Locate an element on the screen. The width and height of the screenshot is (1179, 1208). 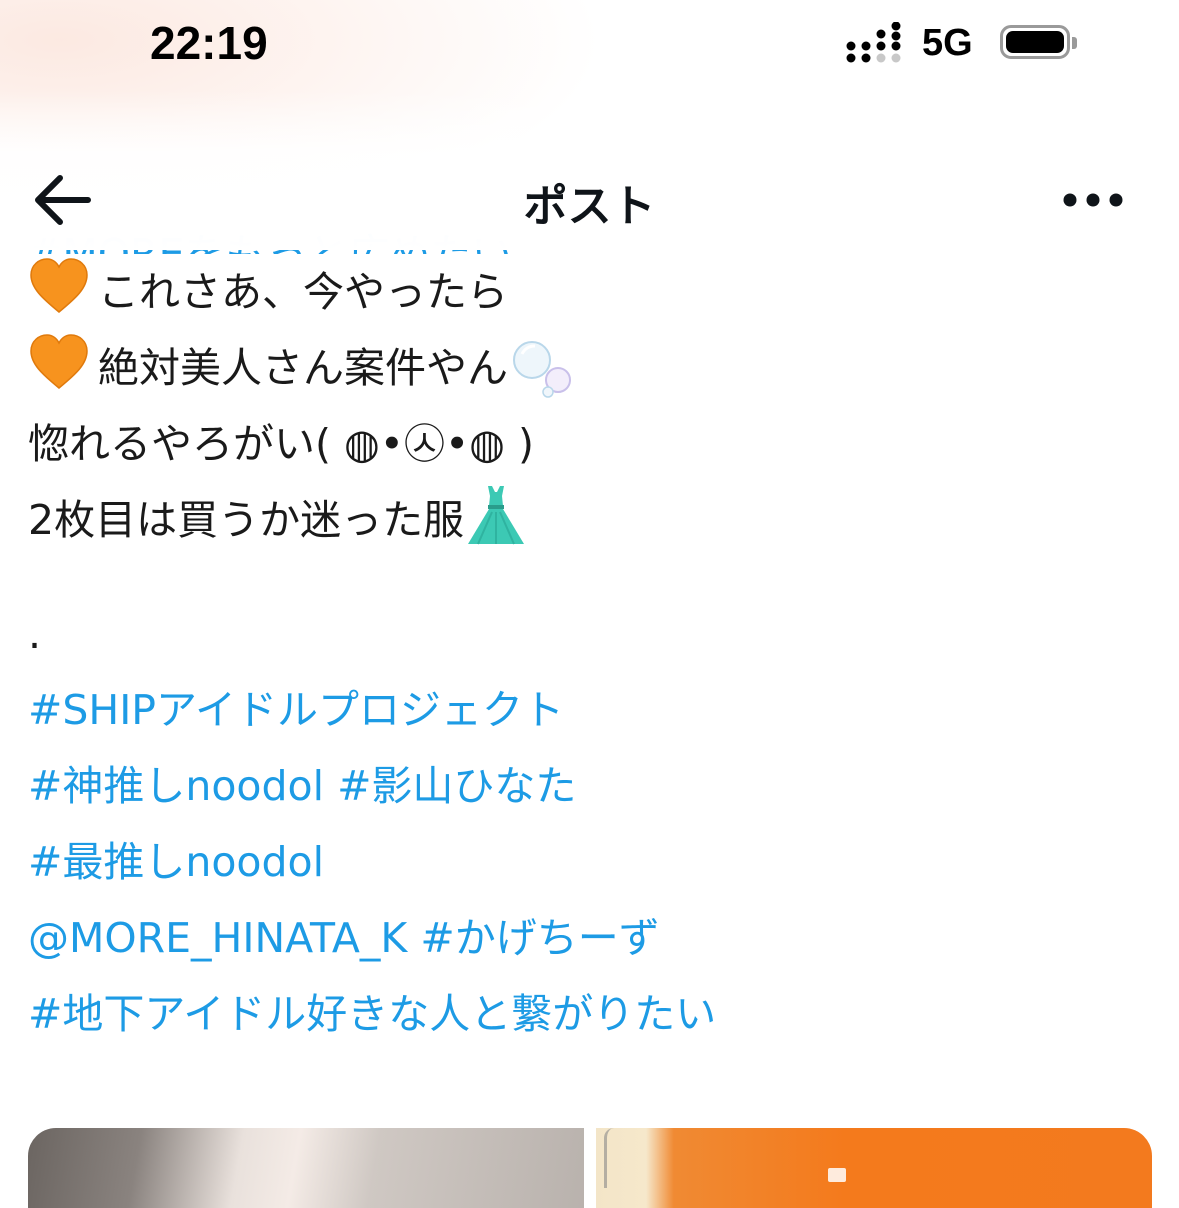
post-line-text: 2枚目は買うか迷った服 is located at coordinates (246, 520).